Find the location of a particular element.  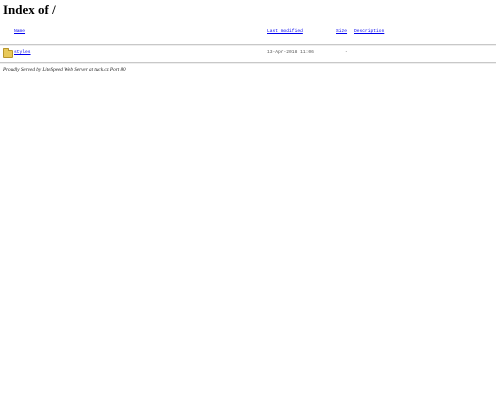

entry-size: - is located at coordinates (346, 52).